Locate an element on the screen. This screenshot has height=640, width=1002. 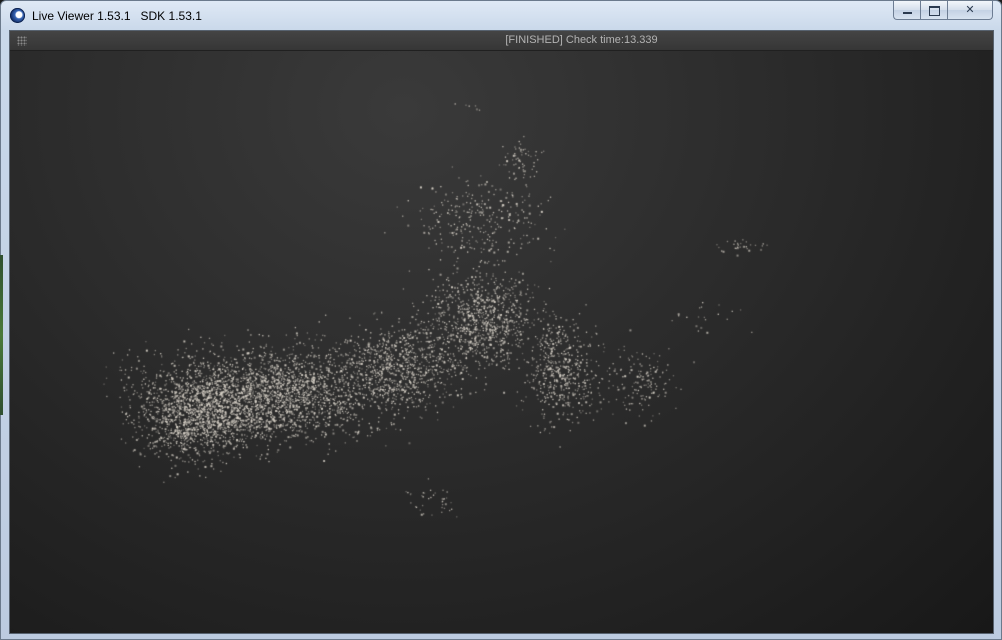
close-icon: ✕ is located at coordinates (970, 9).